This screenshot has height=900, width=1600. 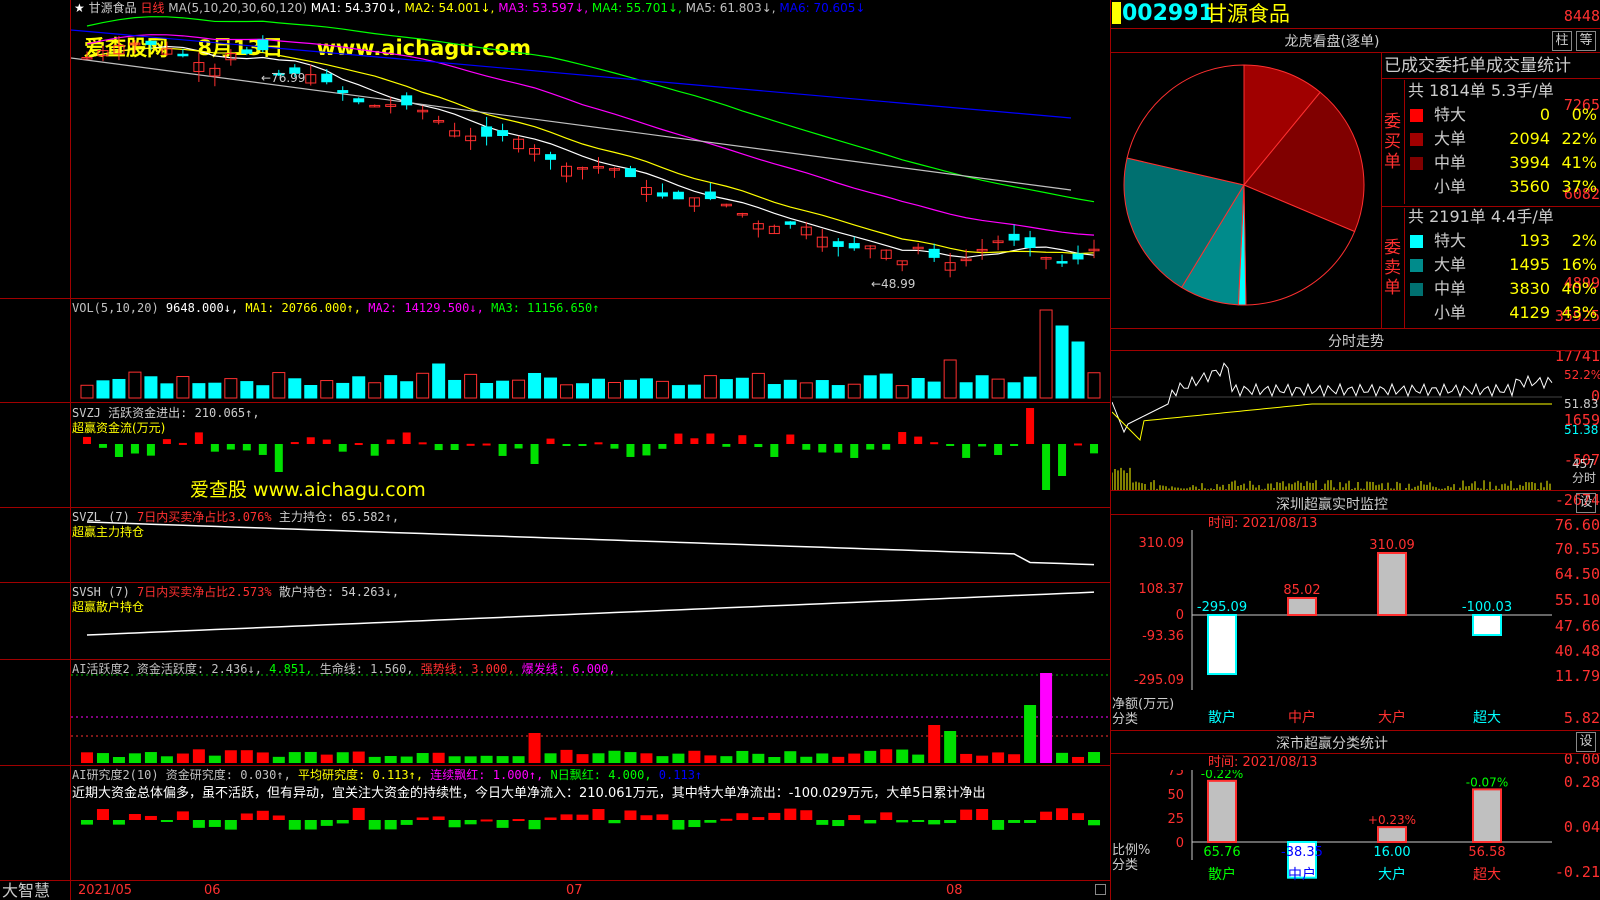 I want to click on bar-view-button: 柱, so click(x=1562, y=41).